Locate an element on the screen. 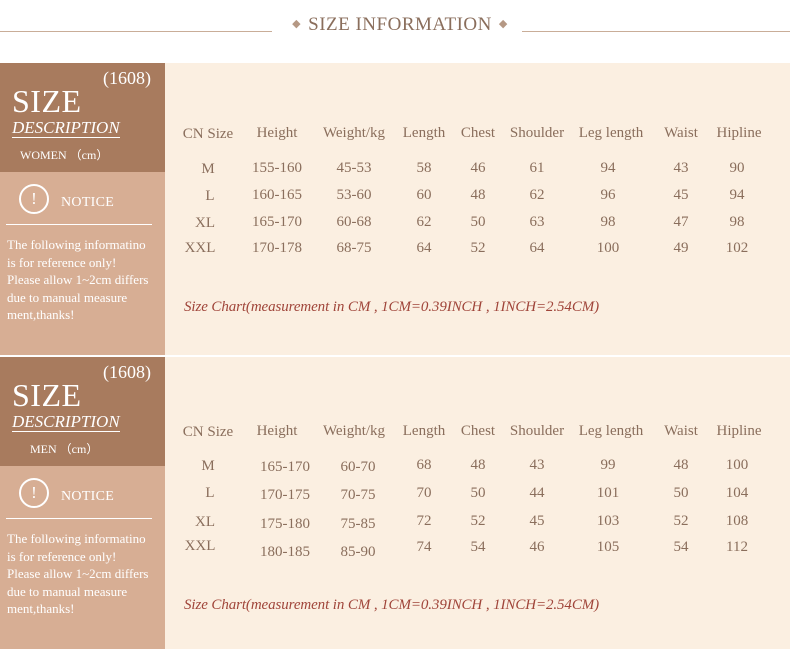 This screenshot has height=649, width=790. table-cell: 98 is located at coordinates (737, 222).